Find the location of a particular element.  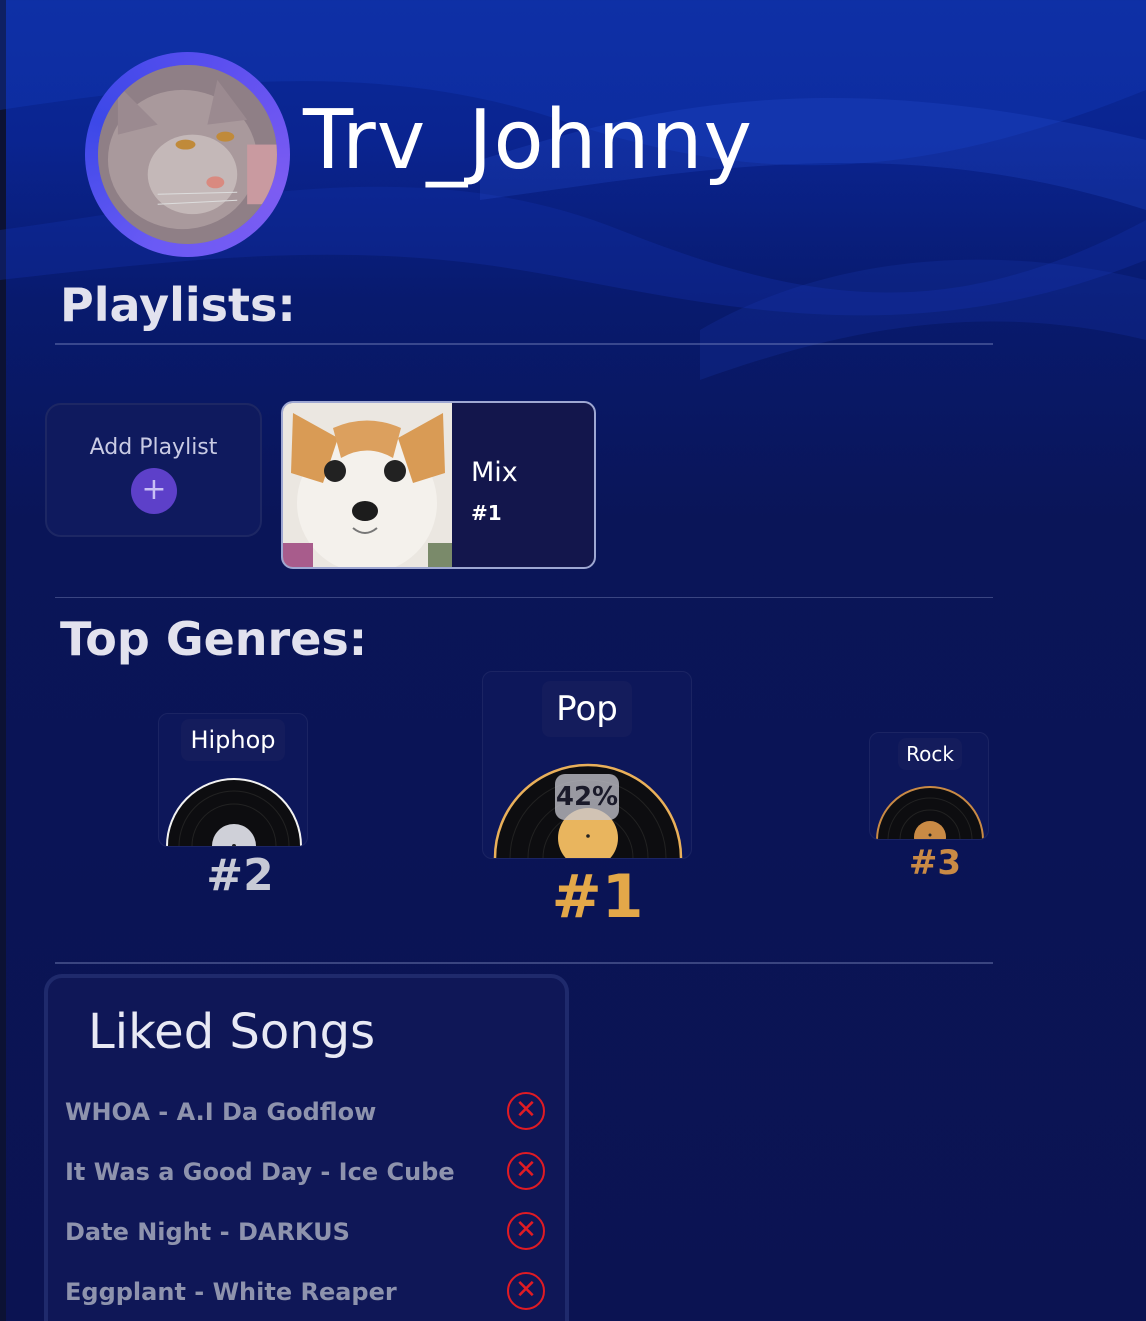

playlists-heading: Playlists: is located at coordinates (178, 305).